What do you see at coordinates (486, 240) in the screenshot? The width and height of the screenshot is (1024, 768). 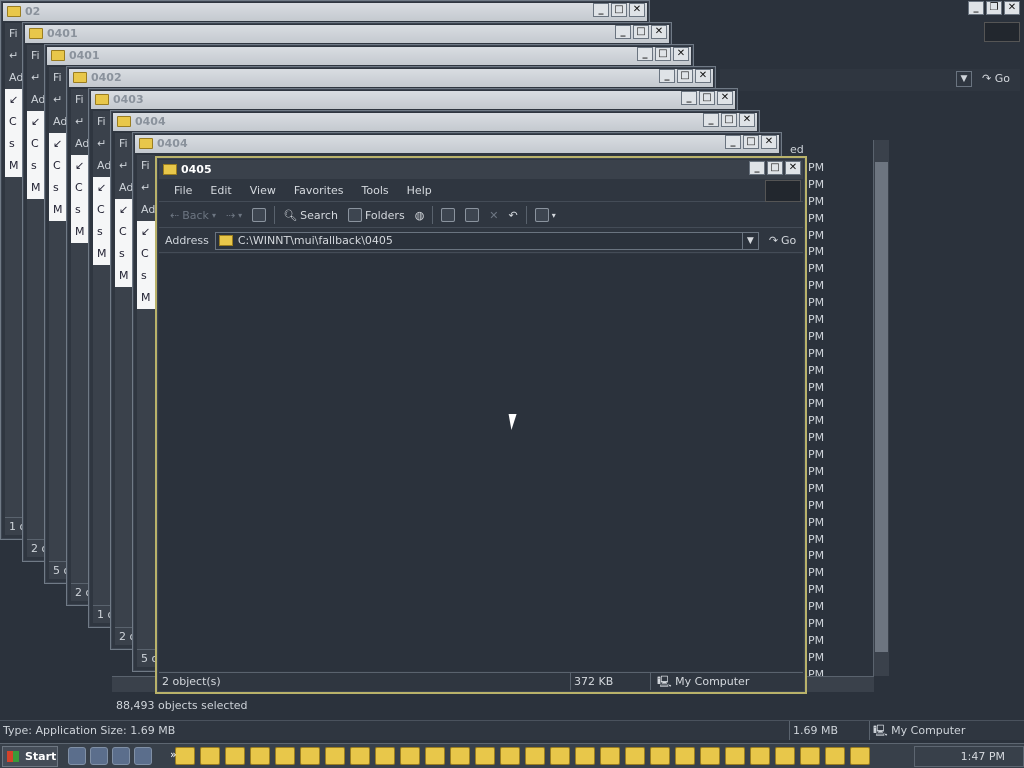 I see `address-input: C:\WINNT\mui\fallback\0405 ▼` at bounding box center [486, 240].